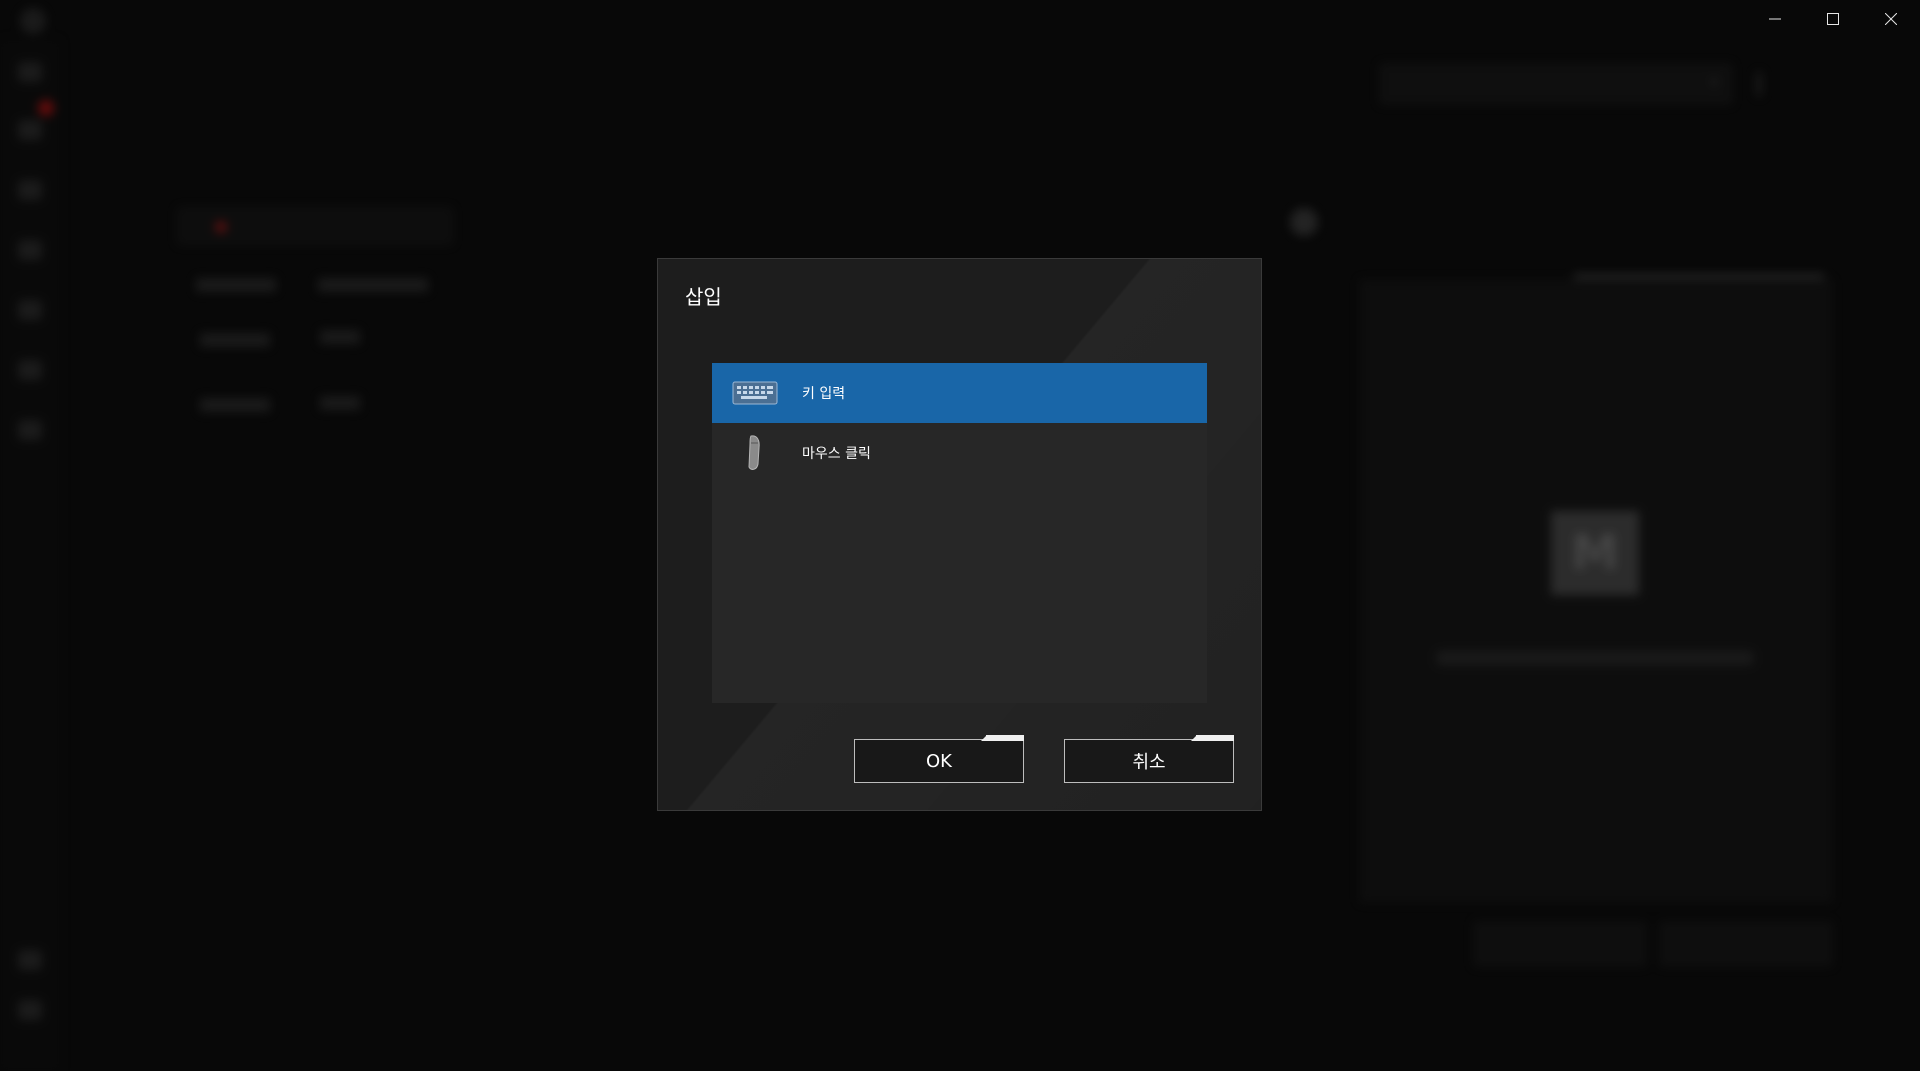 This screenshot has height=1071, width=1920. I want to click on app-logo, so click(33, 21).